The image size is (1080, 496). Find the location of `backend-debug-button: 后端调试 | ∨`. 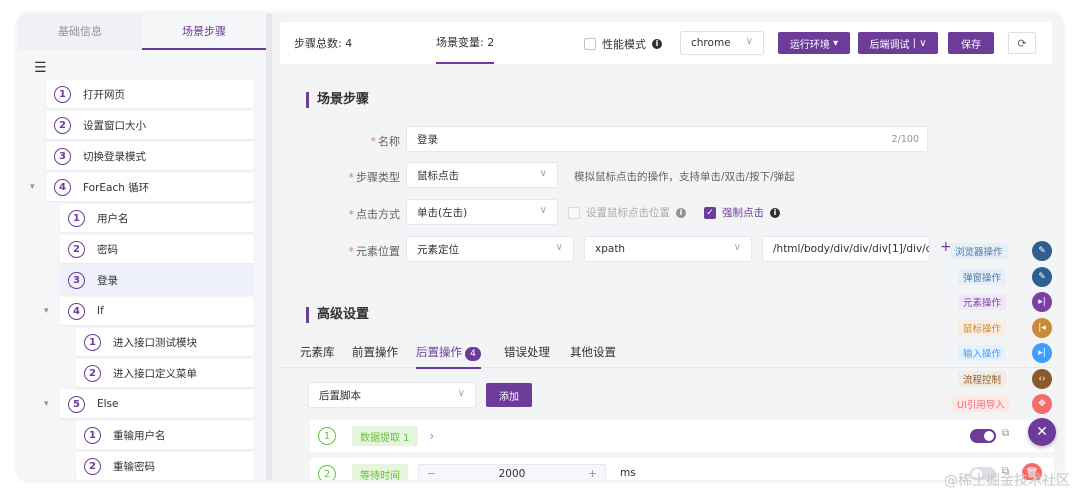

backend-debug-button: 后端调试 | ∨ is located at coordinates (898, 43).